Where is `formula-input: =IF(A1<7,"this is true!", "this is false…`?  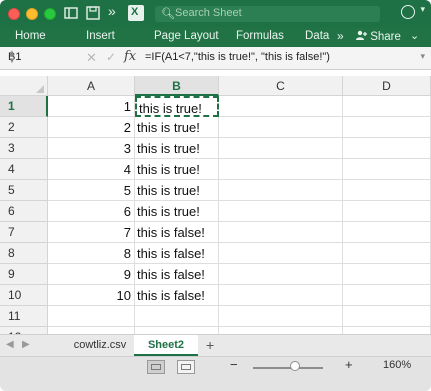 formula-input: =IF(A1<7,"this is true!", "this is false… is located at coordinates (237, 57).